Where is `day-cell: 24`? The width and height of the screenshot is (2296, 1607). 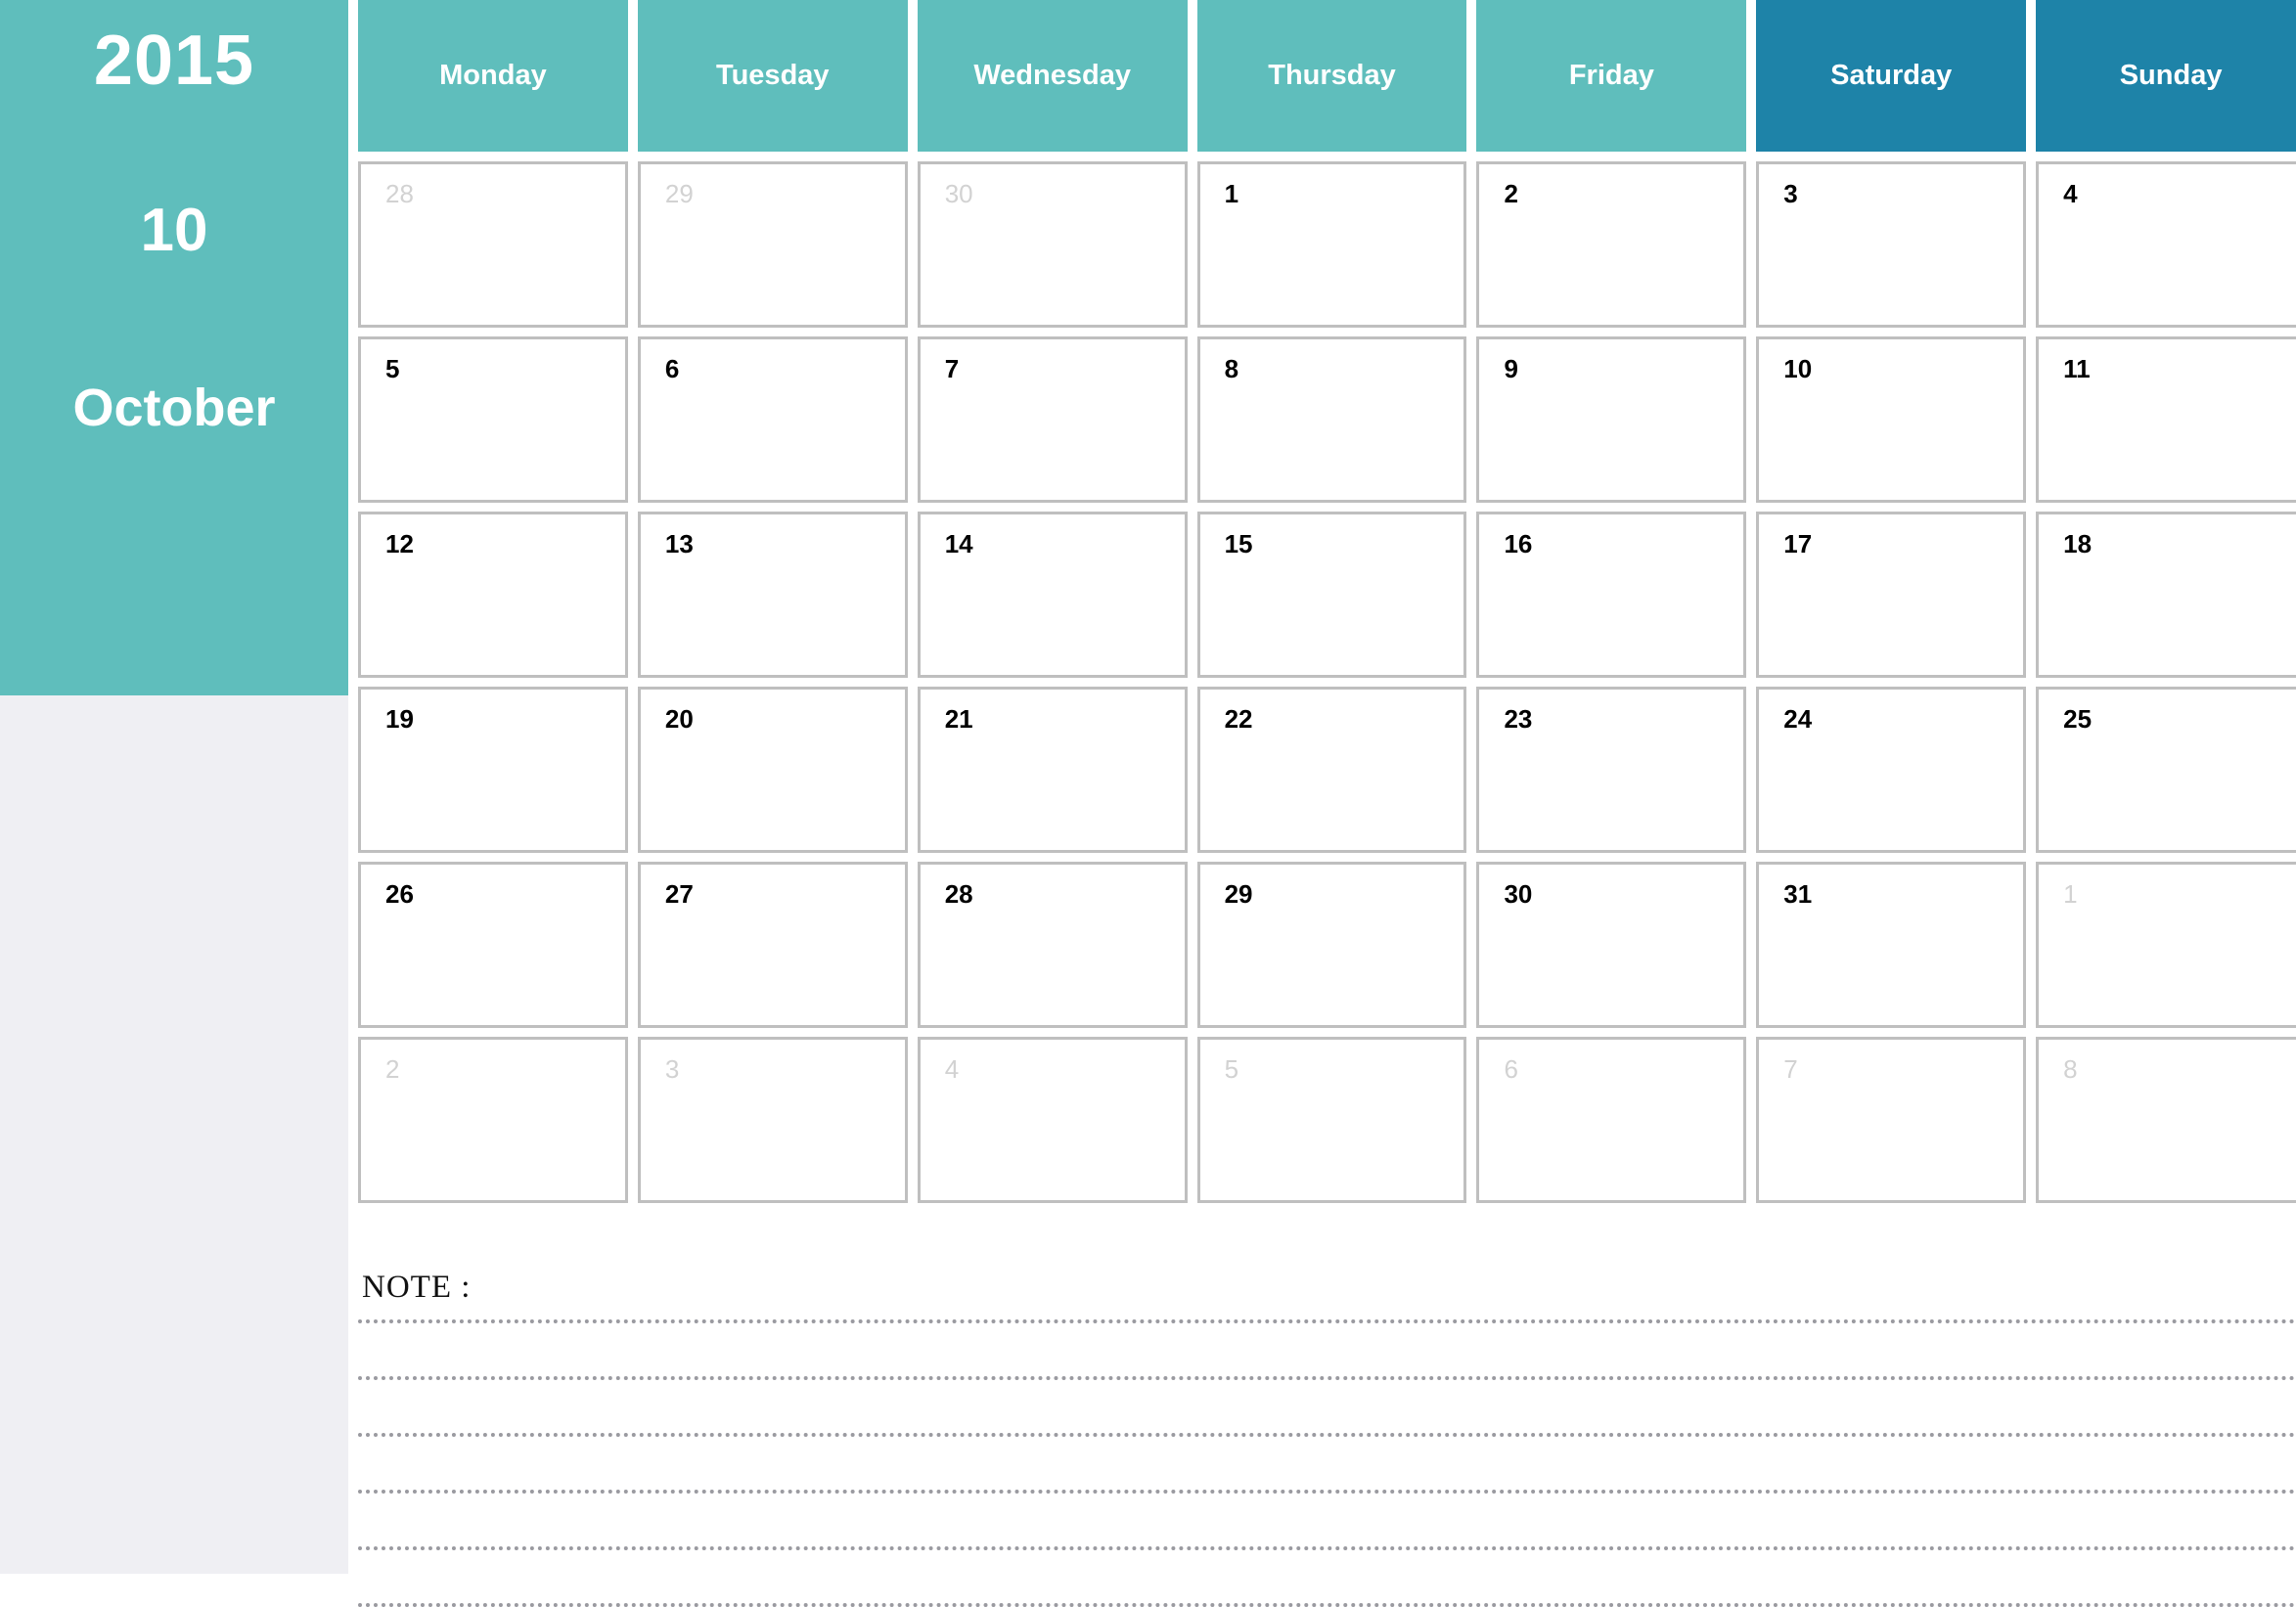 day-cell: 24 is located at coordinates (1892, 770).